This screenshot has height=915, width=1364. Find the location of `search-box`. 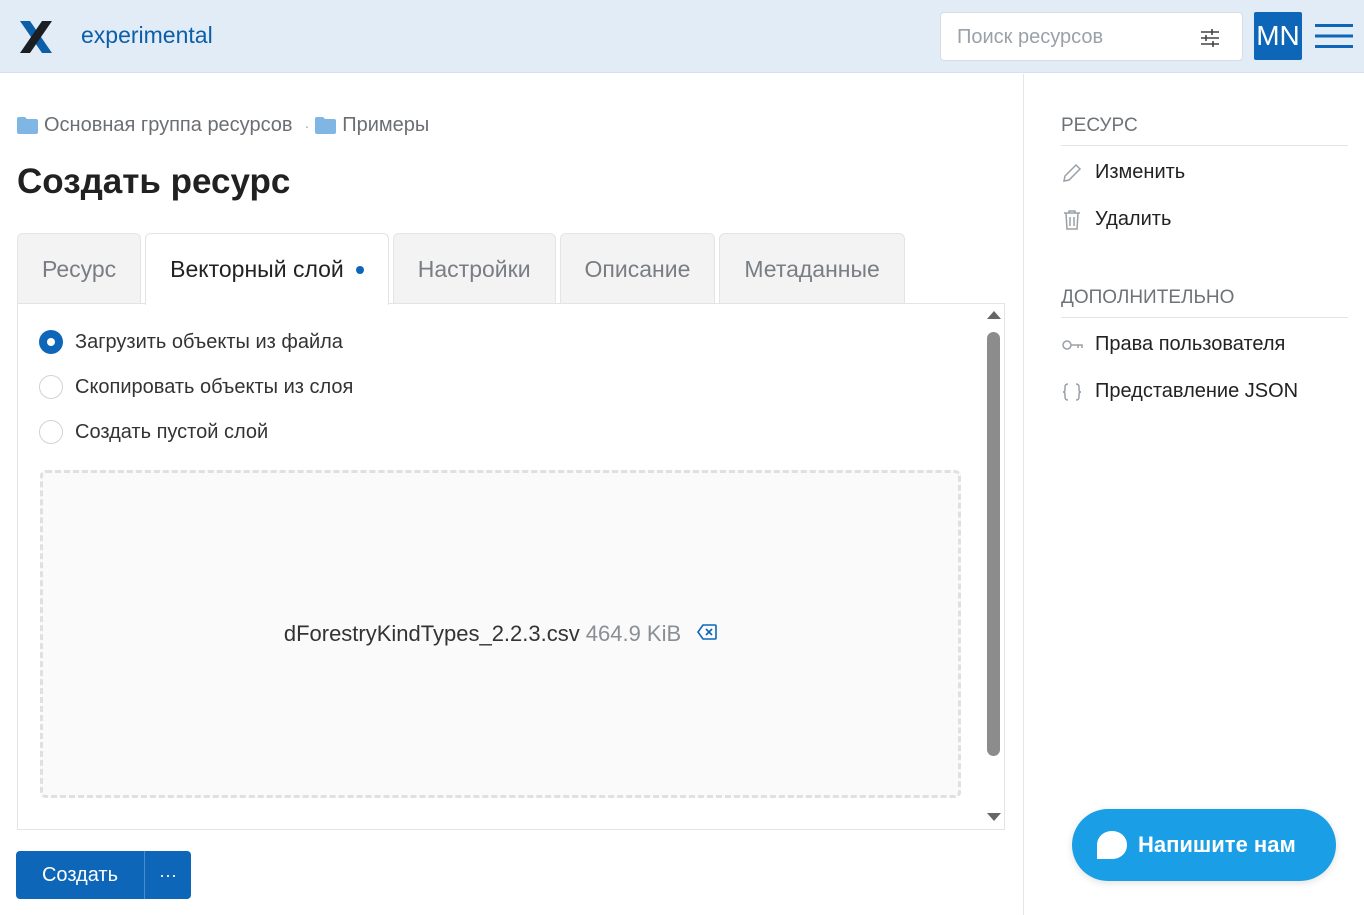

search-box is located at coordinates (1091, 36).